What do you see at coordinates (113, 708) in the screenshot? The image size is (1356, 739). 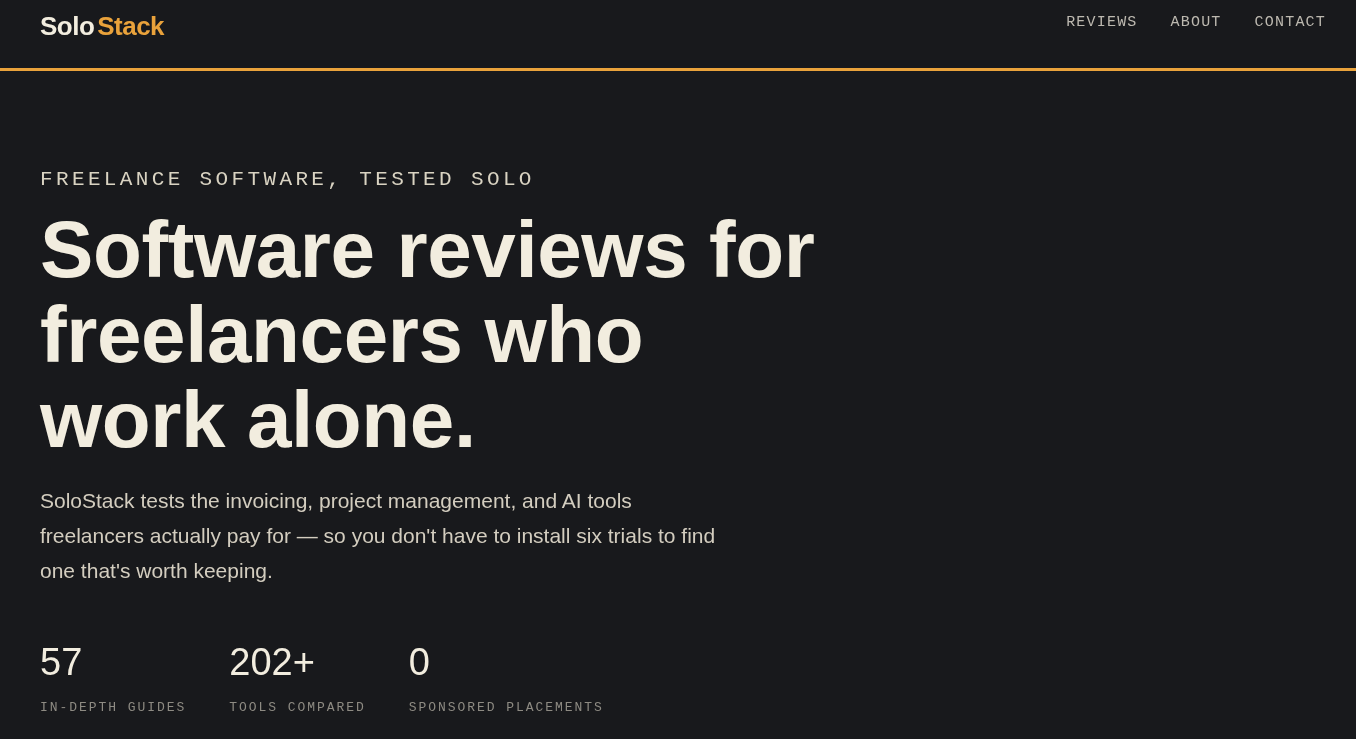 I see `stat-label: IN-DEPTH GUIDES` at bounding box center [113, 708].